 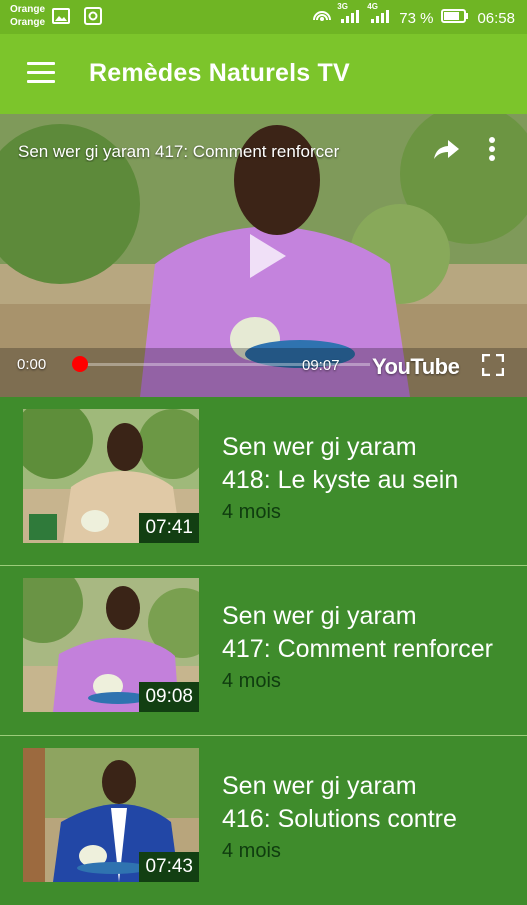 I want to click on carrier-label: Orange Orange, so click(x=27, y=17).